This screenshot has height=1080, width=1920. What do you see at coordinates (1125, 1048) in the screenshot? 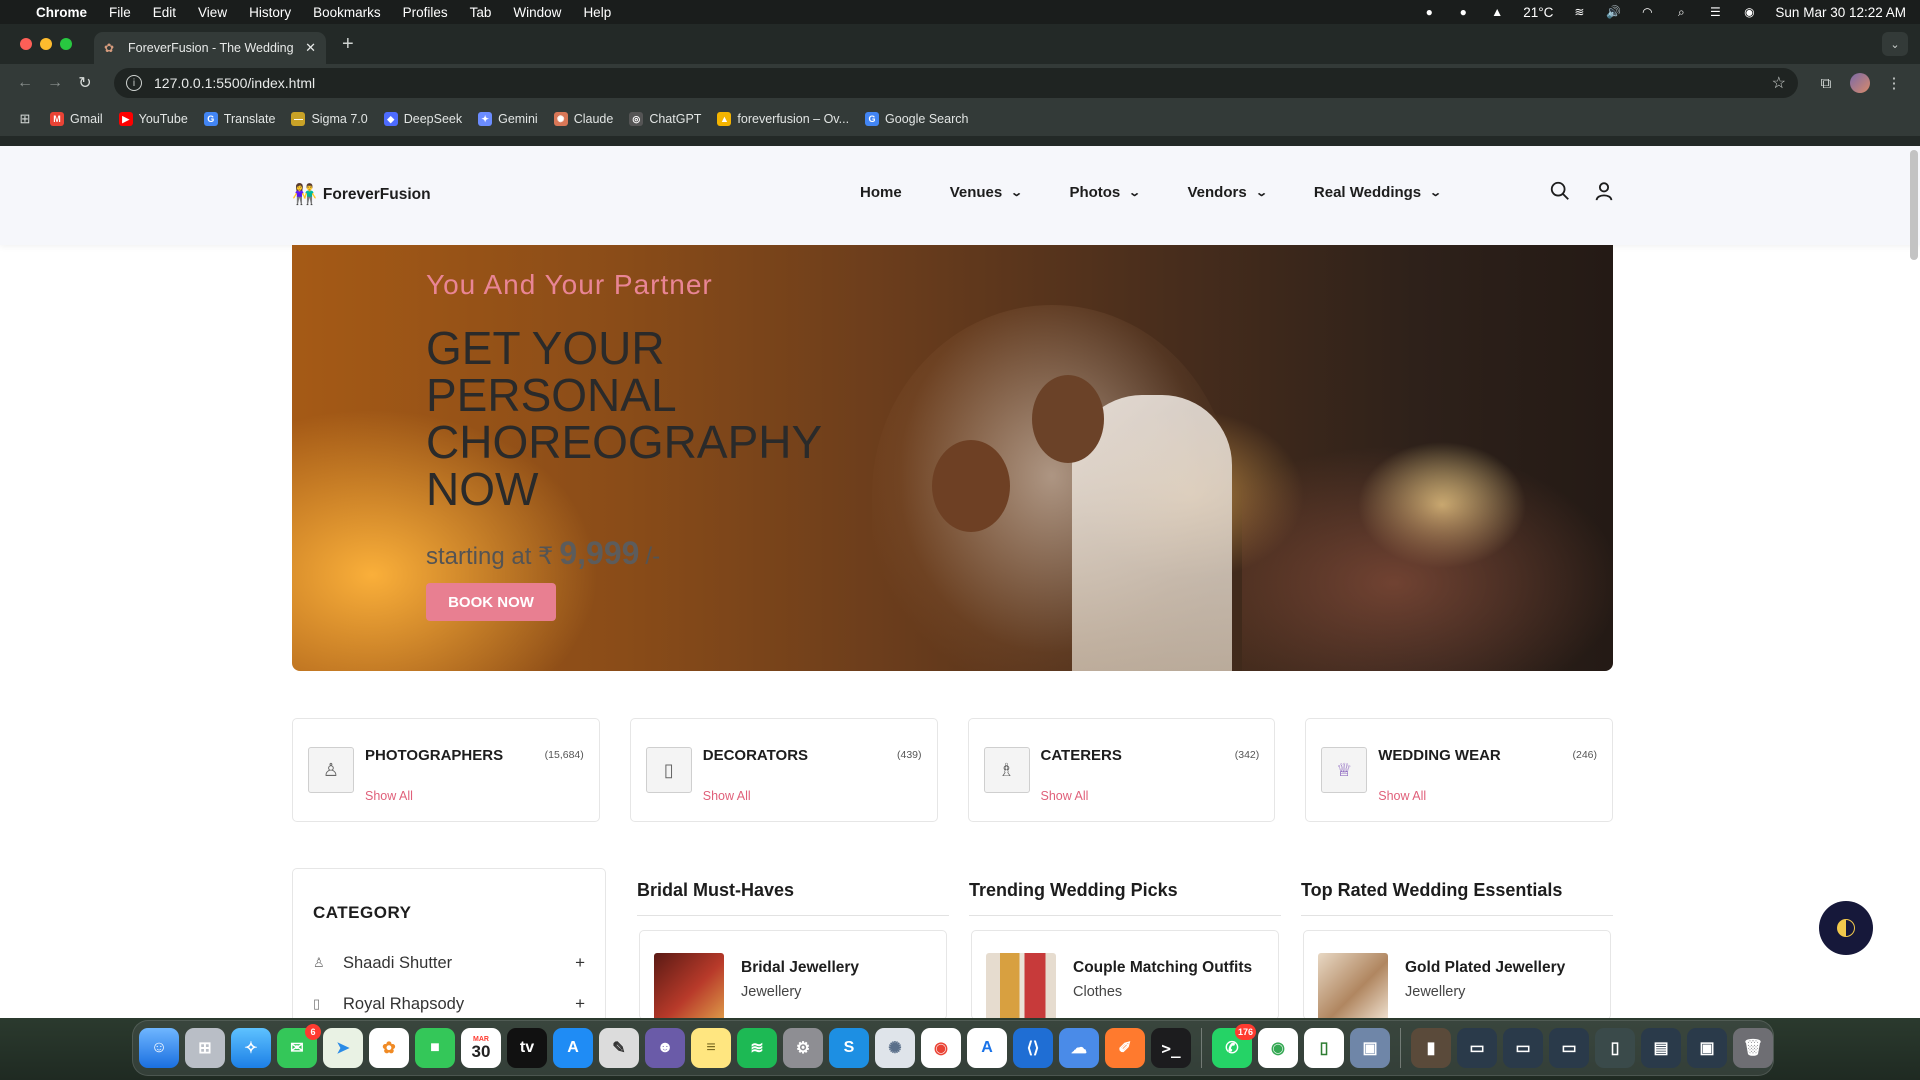
I see `pencil-app-icon: ✐` at bounding box center [1125, 1048].